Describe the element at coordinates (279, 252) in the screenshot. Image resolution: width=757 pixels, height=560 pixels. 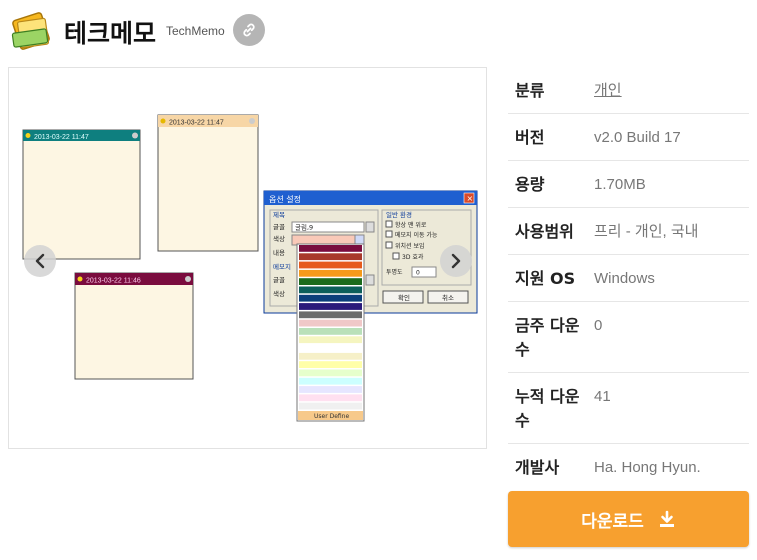
I see `svg-text: 내용` at that location.